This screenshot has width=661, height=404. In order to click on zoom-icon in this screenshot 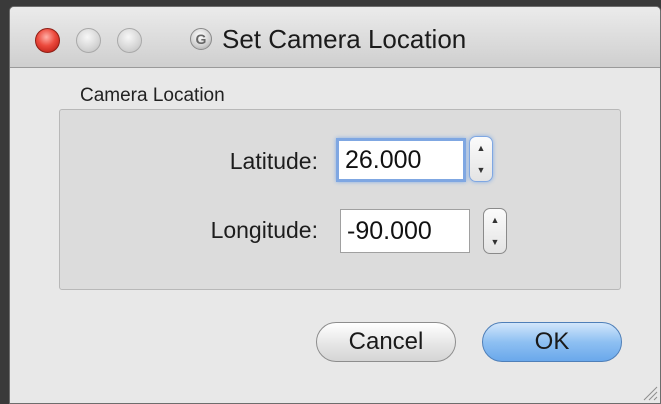, I will do `click(129, 40)`.